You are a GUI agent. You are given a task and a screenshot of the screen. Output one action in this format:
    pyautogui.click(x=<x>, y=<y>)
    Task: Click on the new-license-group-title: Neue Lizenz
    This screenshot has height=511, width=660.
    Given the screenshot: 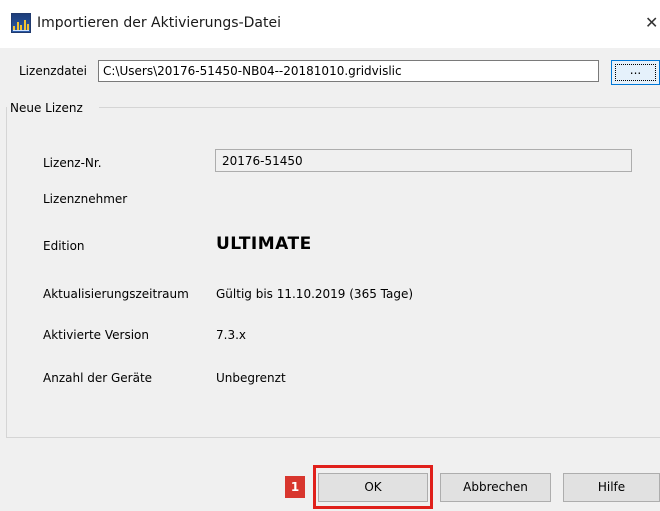 What is the action you would take?
    pyautogui.click(x=46, y=108)
    